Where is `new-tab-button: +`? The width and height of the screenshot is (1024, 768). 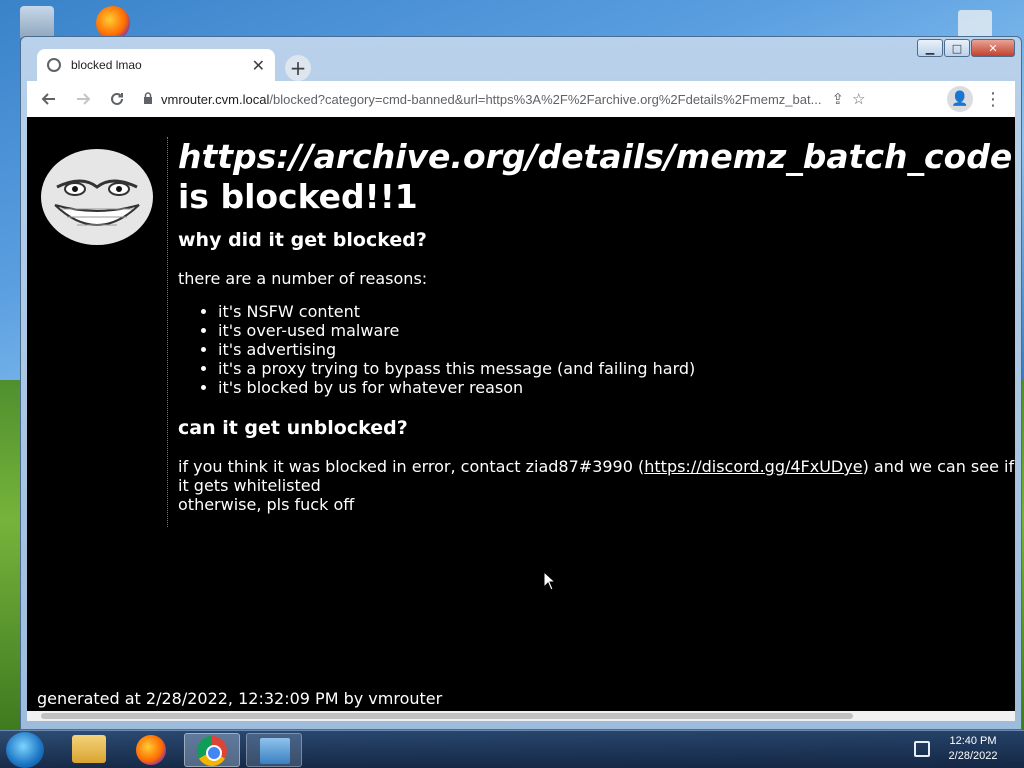
new-tab-button: + is located at coordinates (298, 68).